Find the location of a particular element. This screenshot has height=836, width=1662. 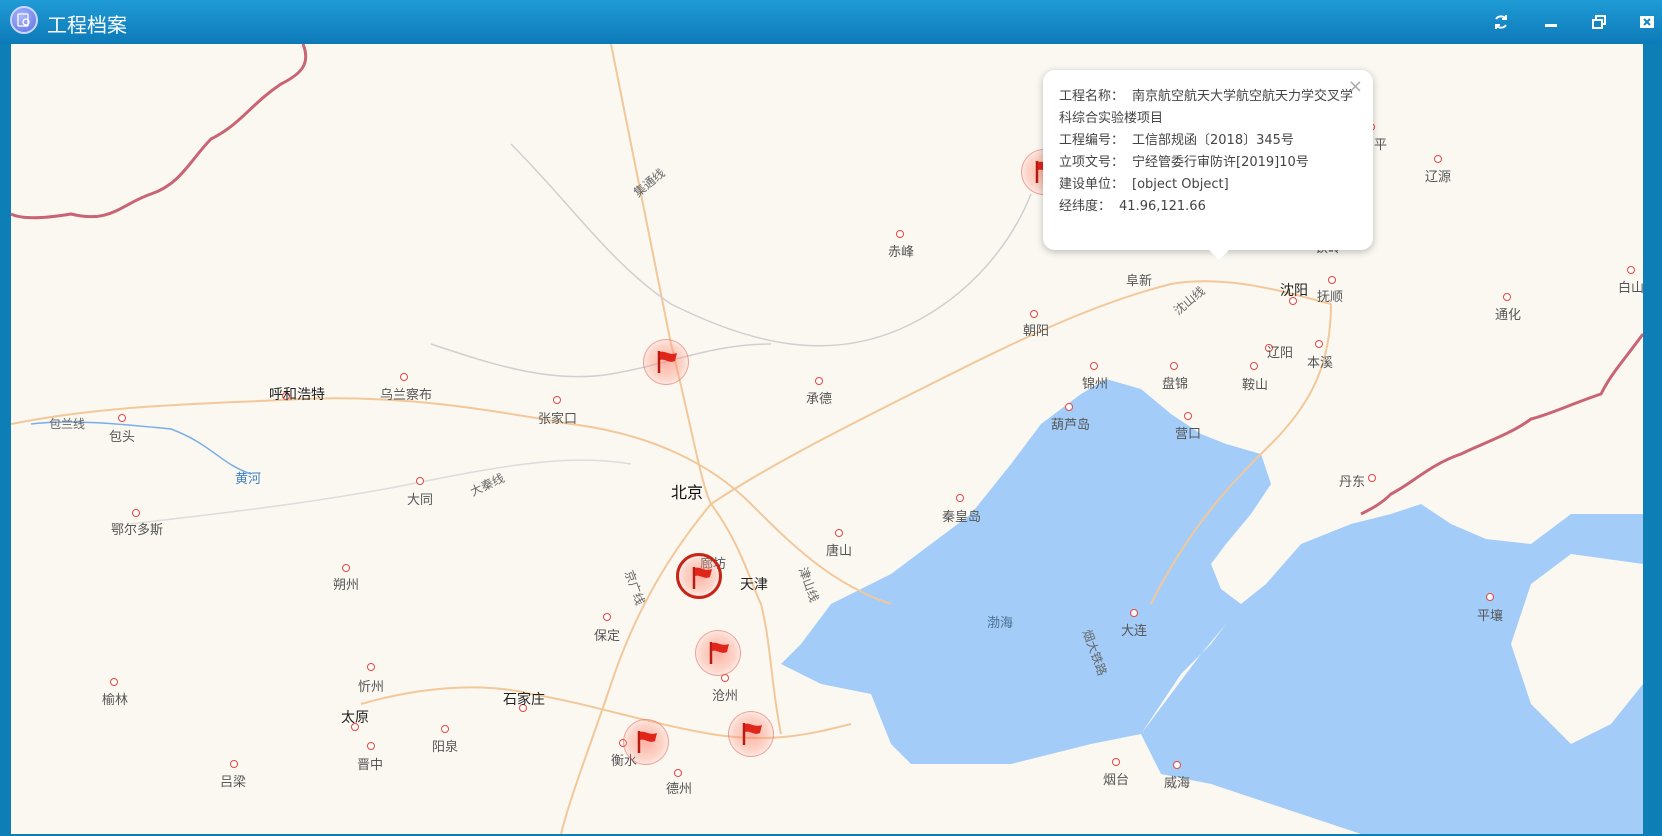

title-bar: 工程档案 is located at coordinates (831, 22).